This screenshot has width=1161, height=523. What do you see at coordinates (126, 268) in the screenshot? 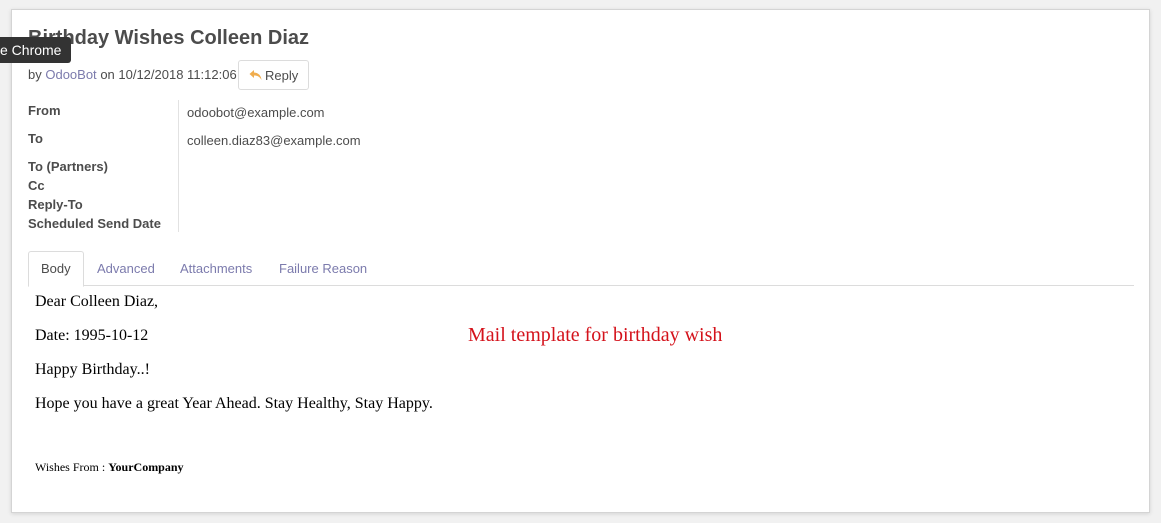
I see `tab-advanced: Advanced` at bounding box center [126, 268].